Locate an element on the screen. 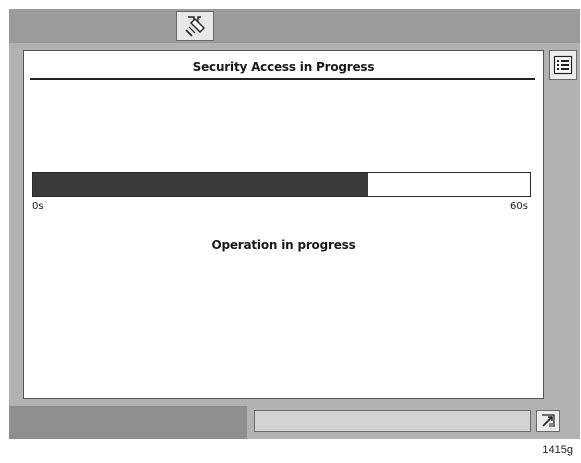 This screenshot has width=581, height=463. exit-button is located at coordinates (548, 421).